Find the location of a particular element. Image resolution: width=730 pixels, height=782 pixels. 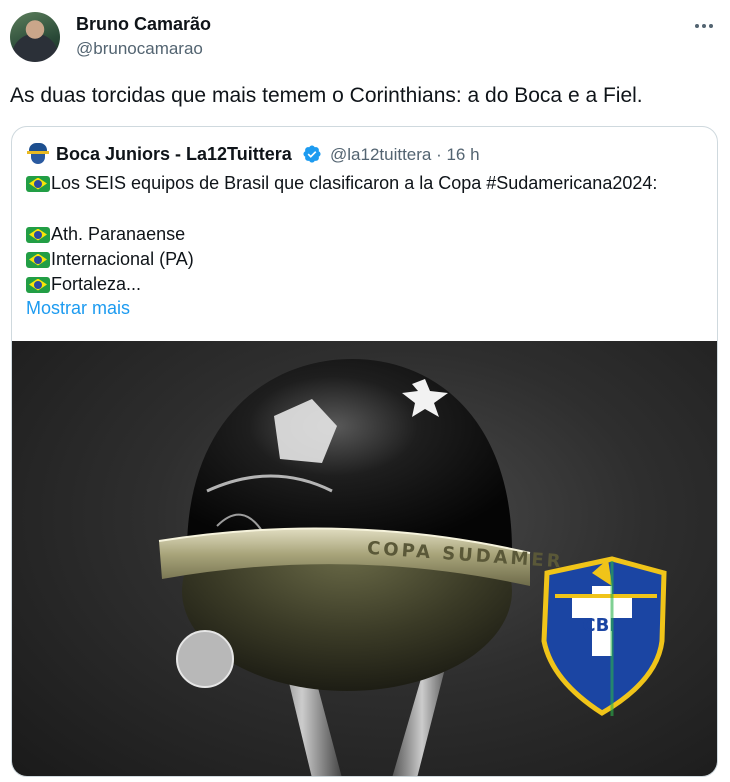

quoted-text-line: Ath. Paranaense is located at coordinates (105, 234).